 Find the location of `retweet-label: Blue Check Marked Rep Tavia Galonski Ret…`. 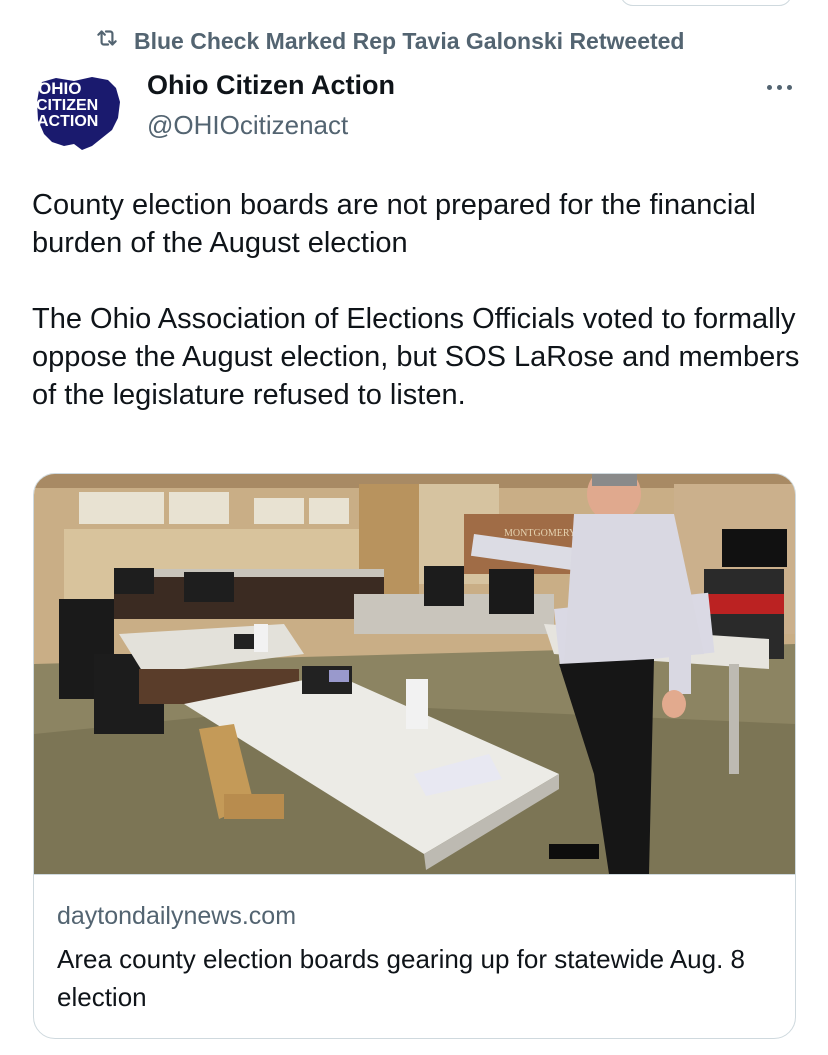

retweet-label: Blue Check Marked Rep Tavia Galonski Ret… is located at coordinates (409, 40).